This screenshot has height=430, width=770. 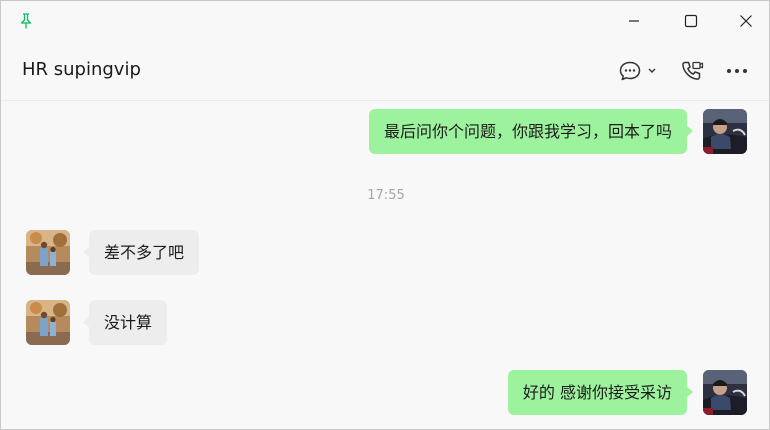 I want to click on message-outgoing: 好的 感谢你接受采访, so click(x=627, y=392).